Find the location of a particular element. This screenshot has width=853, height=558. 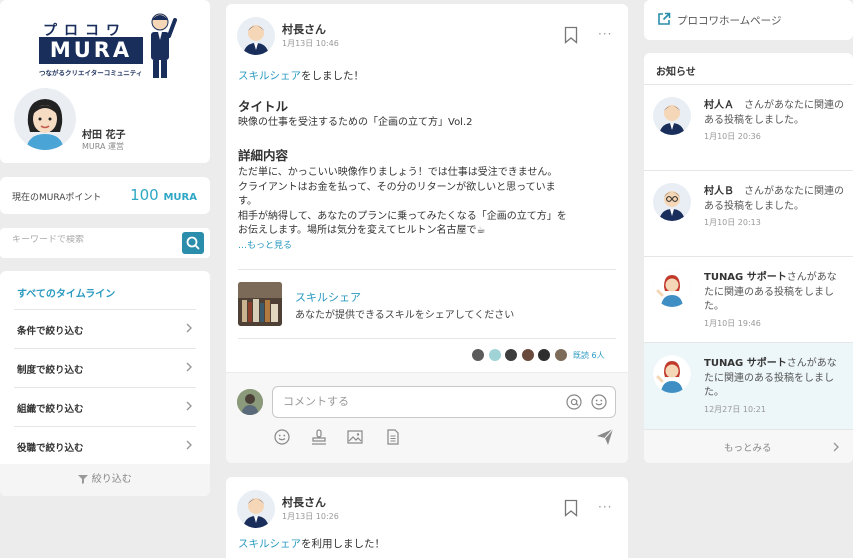

stamp-icon is located at coordinates (319, 437).